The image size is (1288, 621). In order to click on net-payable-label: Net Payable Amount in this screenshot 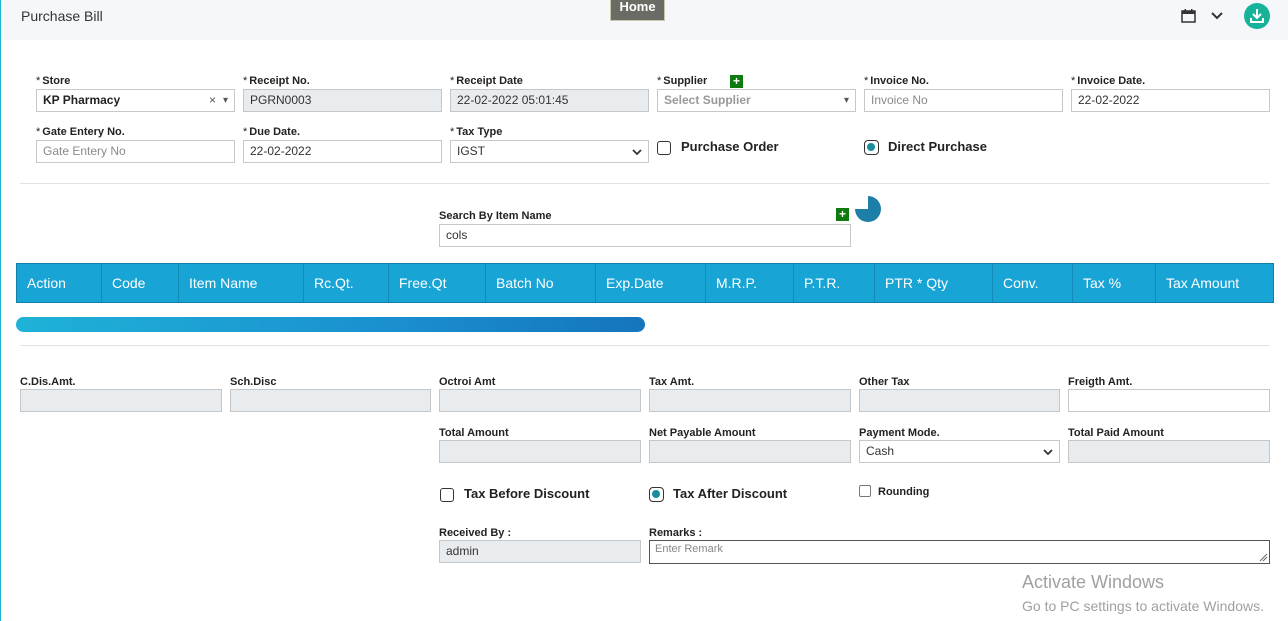, I will do `click(702, 433)`.